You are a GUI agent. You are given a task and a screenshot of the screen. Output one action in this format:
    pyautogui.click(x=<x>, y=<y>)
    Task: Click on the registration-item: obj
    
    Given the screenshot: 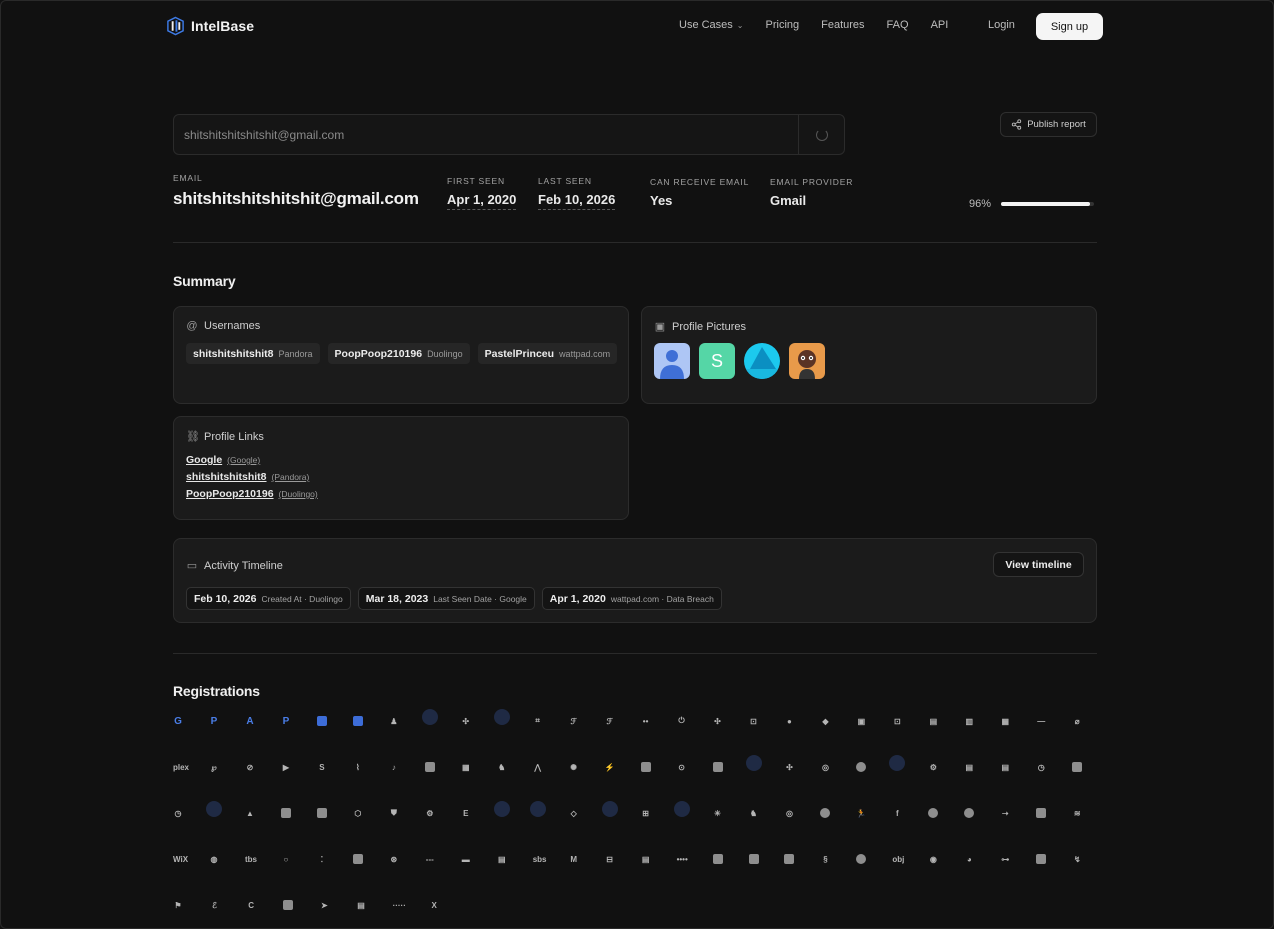 What is the action you would take?
    pyautogui.click(x=910, y=859)
    